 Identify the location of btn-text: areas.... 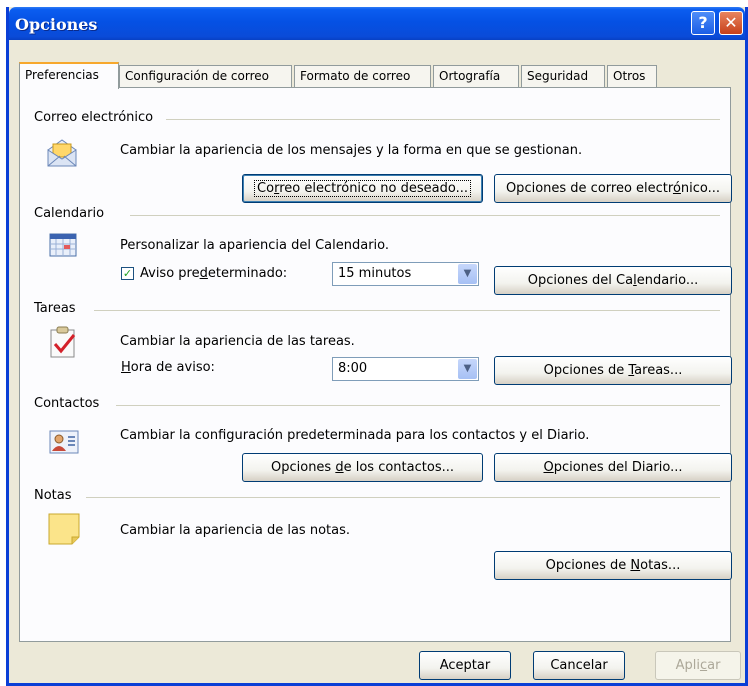
(658, 370).